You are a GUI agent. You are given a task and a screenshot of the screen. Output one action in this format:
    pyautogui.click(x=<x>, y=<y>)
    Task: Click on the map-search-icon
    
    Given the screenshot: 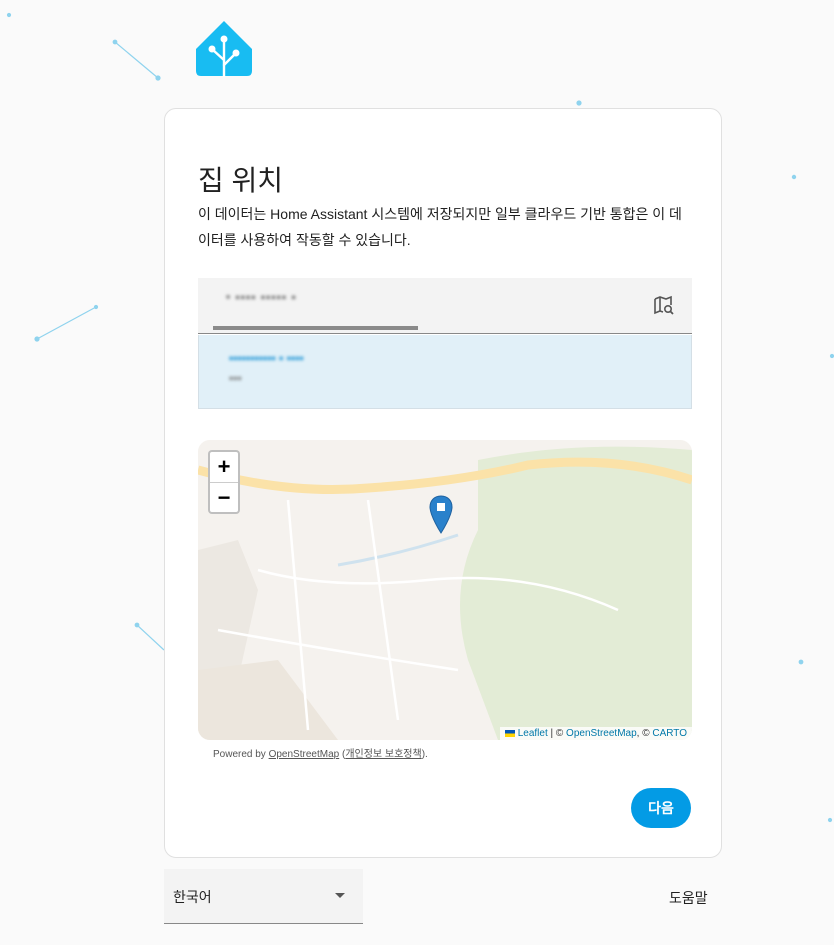 What is the action you would take?
    pyautogui.click(x=664, y=306)
    